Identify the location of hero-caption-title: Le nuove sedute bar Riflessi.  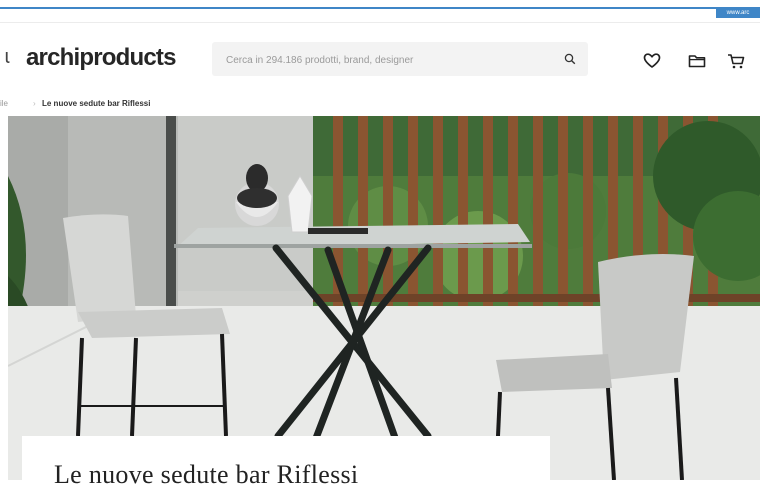
(206, 475).